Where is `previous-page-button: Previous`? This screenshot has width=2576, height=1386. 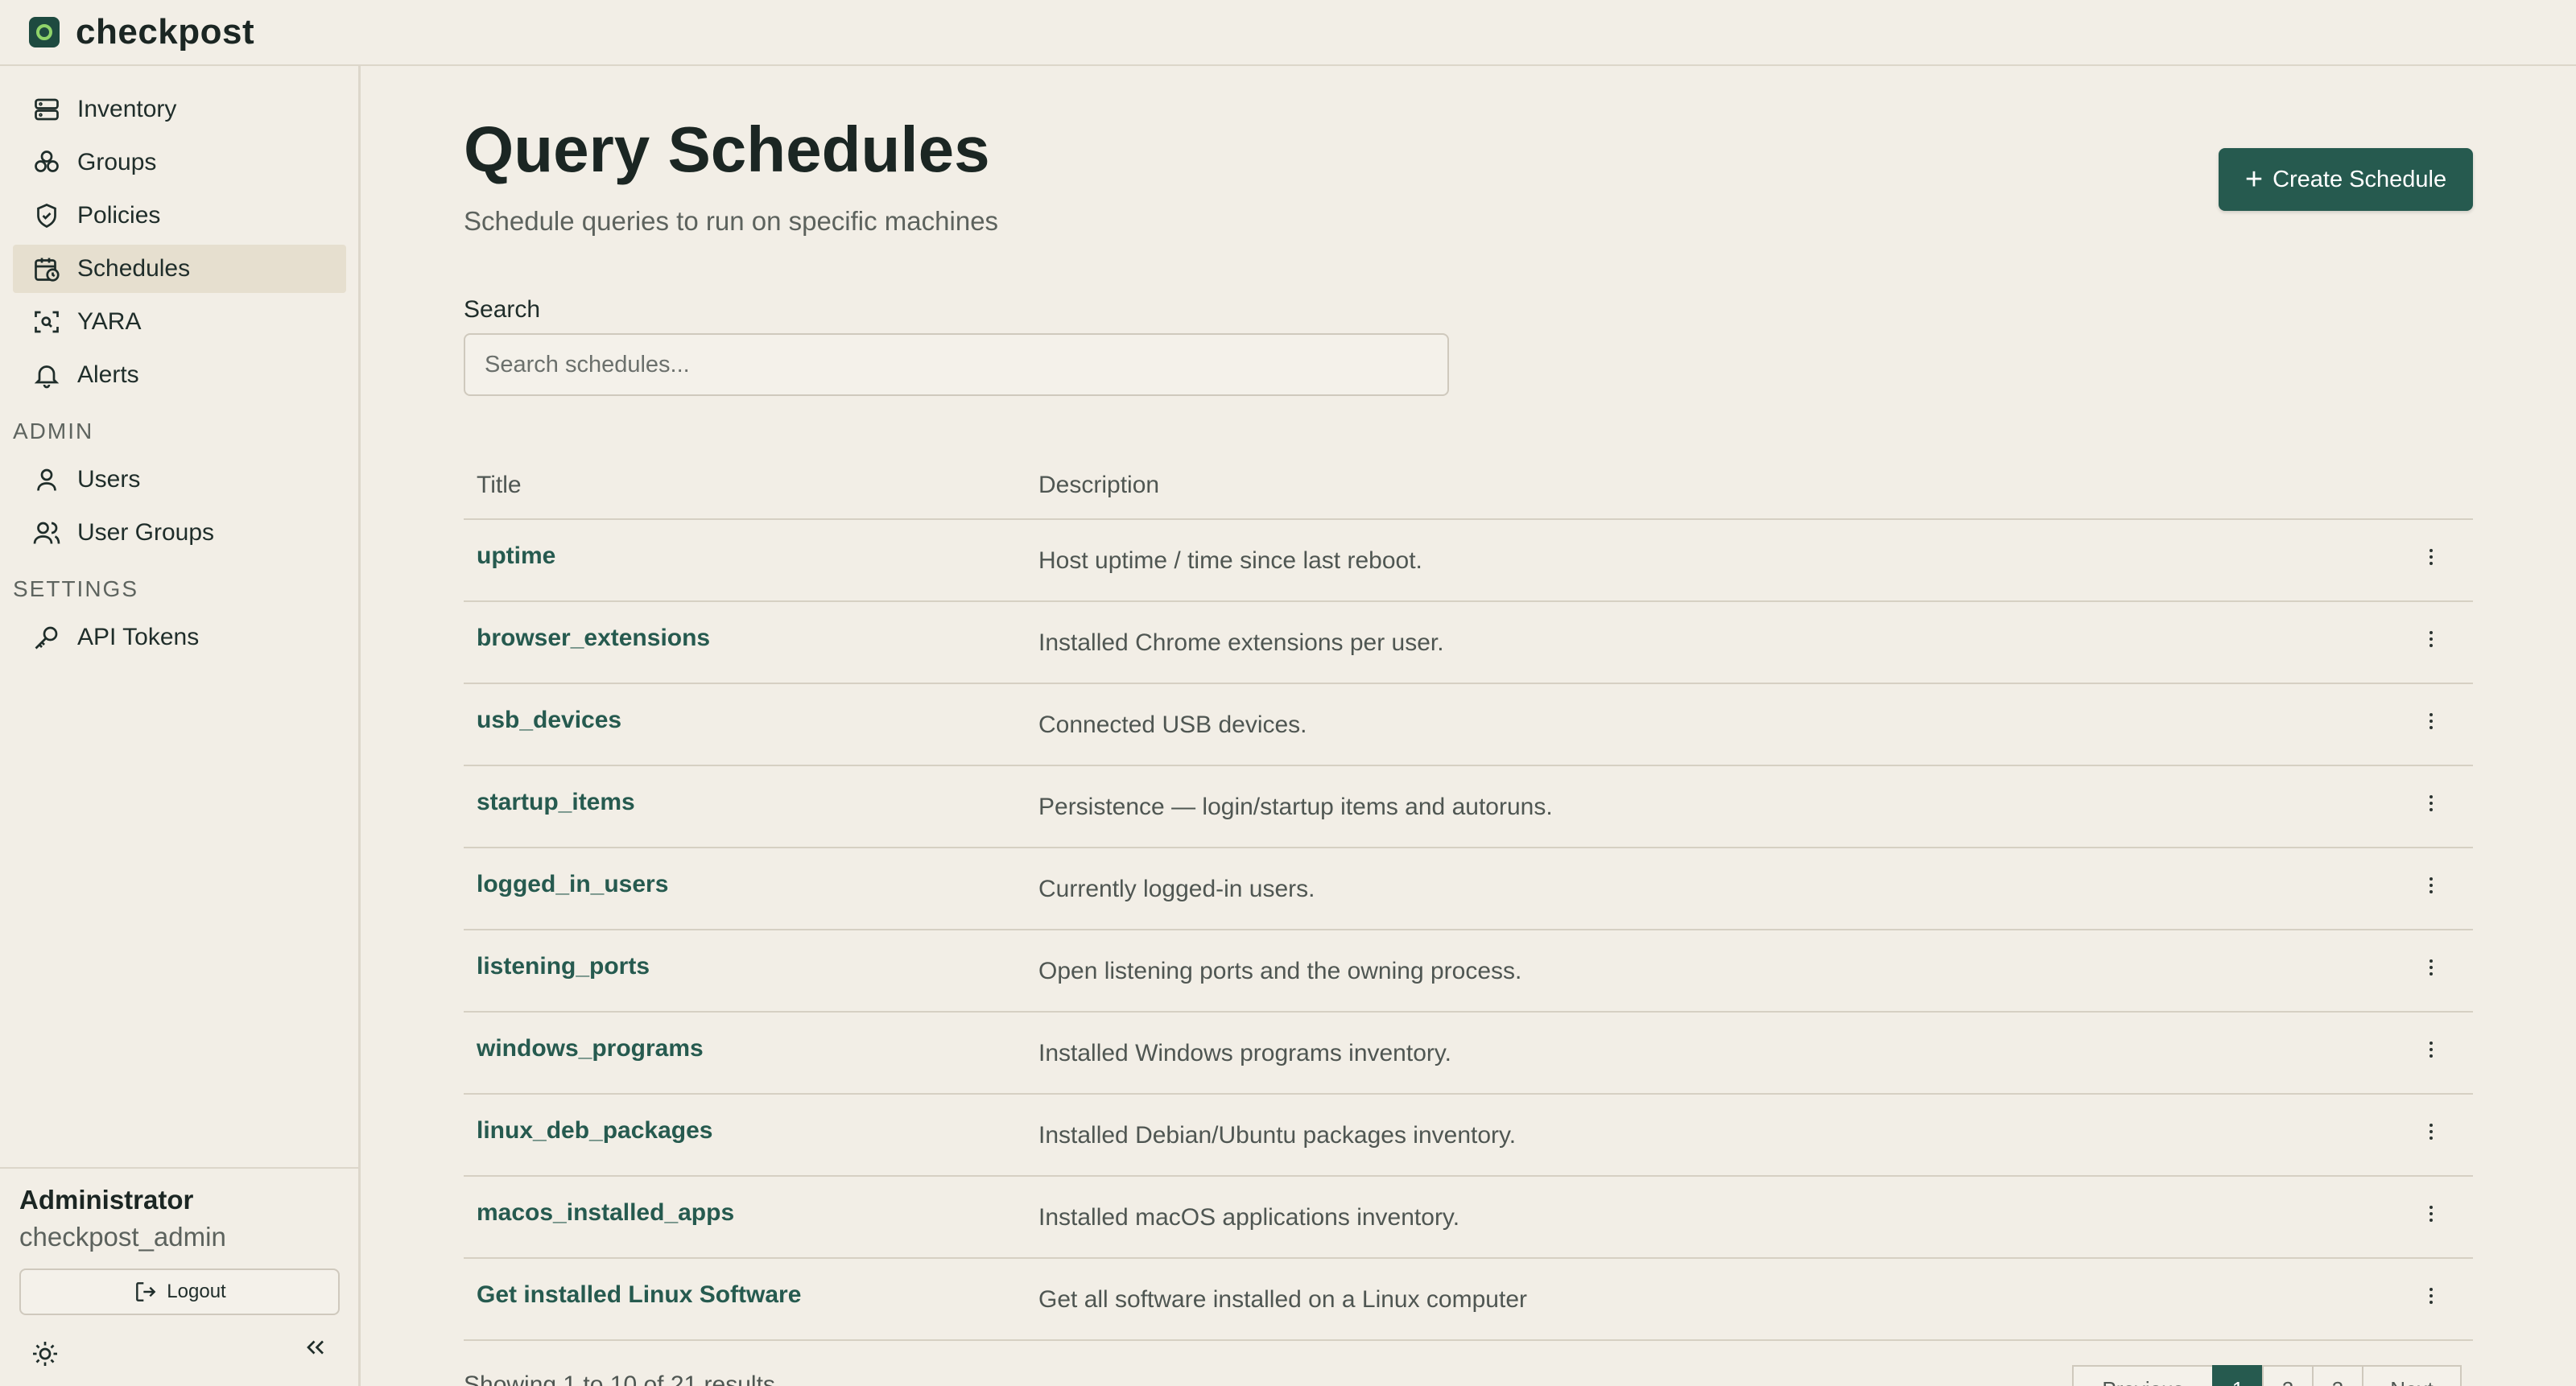 previous-page-button: Previous is located at coordinates (2143, 1376).